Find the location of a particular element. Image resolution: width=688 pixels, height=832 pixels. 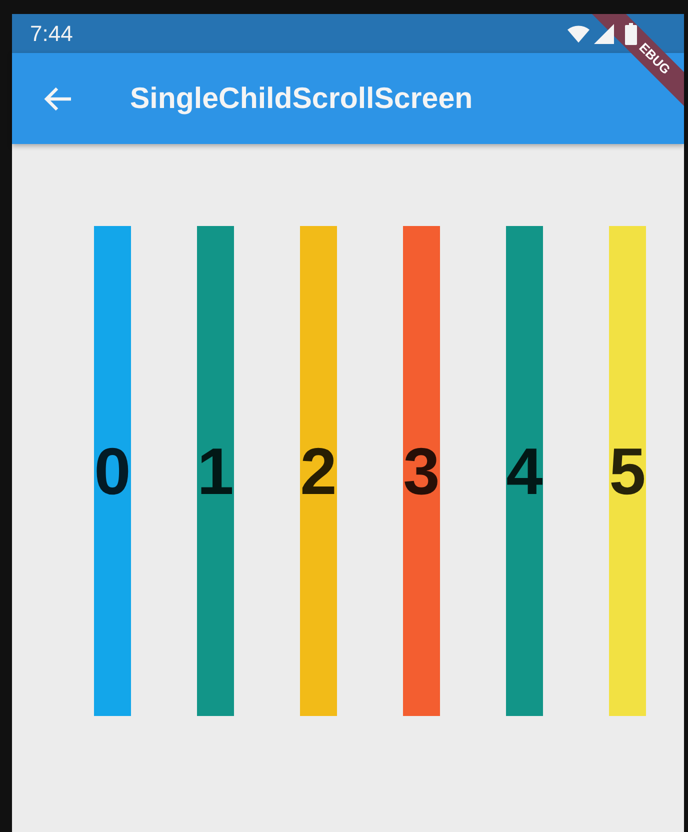

bar-number: 0 is located at coordinates (112, 471).